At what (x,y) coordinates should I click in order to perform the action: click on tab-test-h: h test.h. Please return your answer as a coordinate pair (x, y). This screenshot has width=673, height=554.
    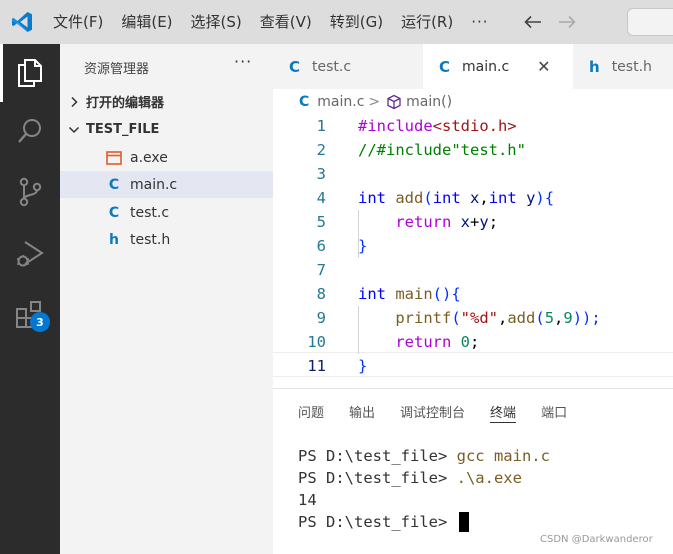
    Looking at the image, I should click on (623, 66).